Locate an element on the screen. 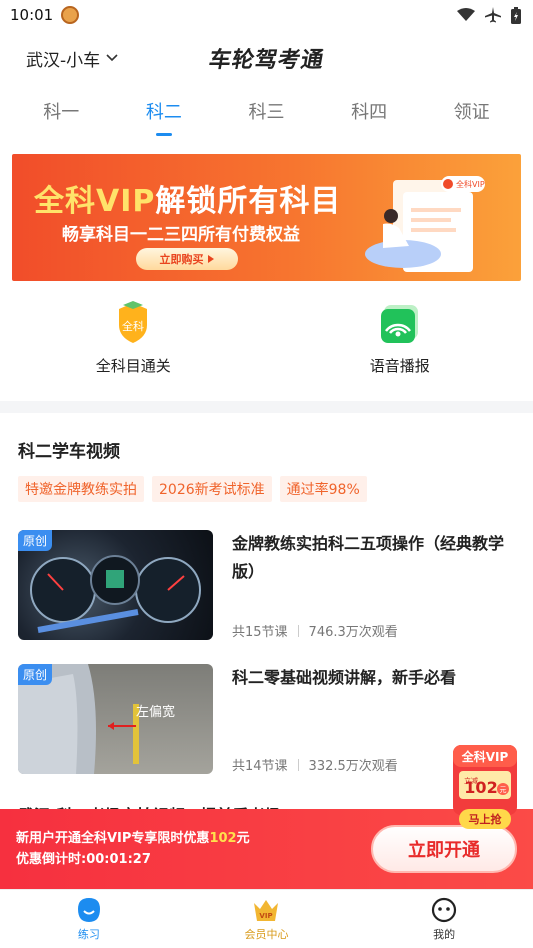  view-count: 746.3万次观看 is located at coordinates (353, 632).